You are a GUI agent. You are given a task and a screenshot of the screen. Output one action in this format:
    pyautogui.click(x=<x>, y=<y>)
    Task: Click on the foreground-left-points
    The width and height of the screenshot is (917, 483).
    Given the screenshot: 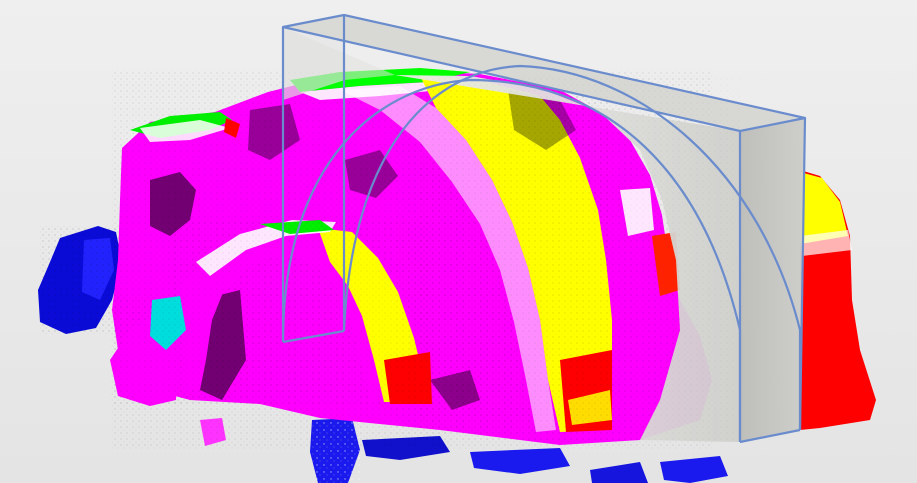 What is the action you would take?
    pyautogui.click(x=148, y=351)
    